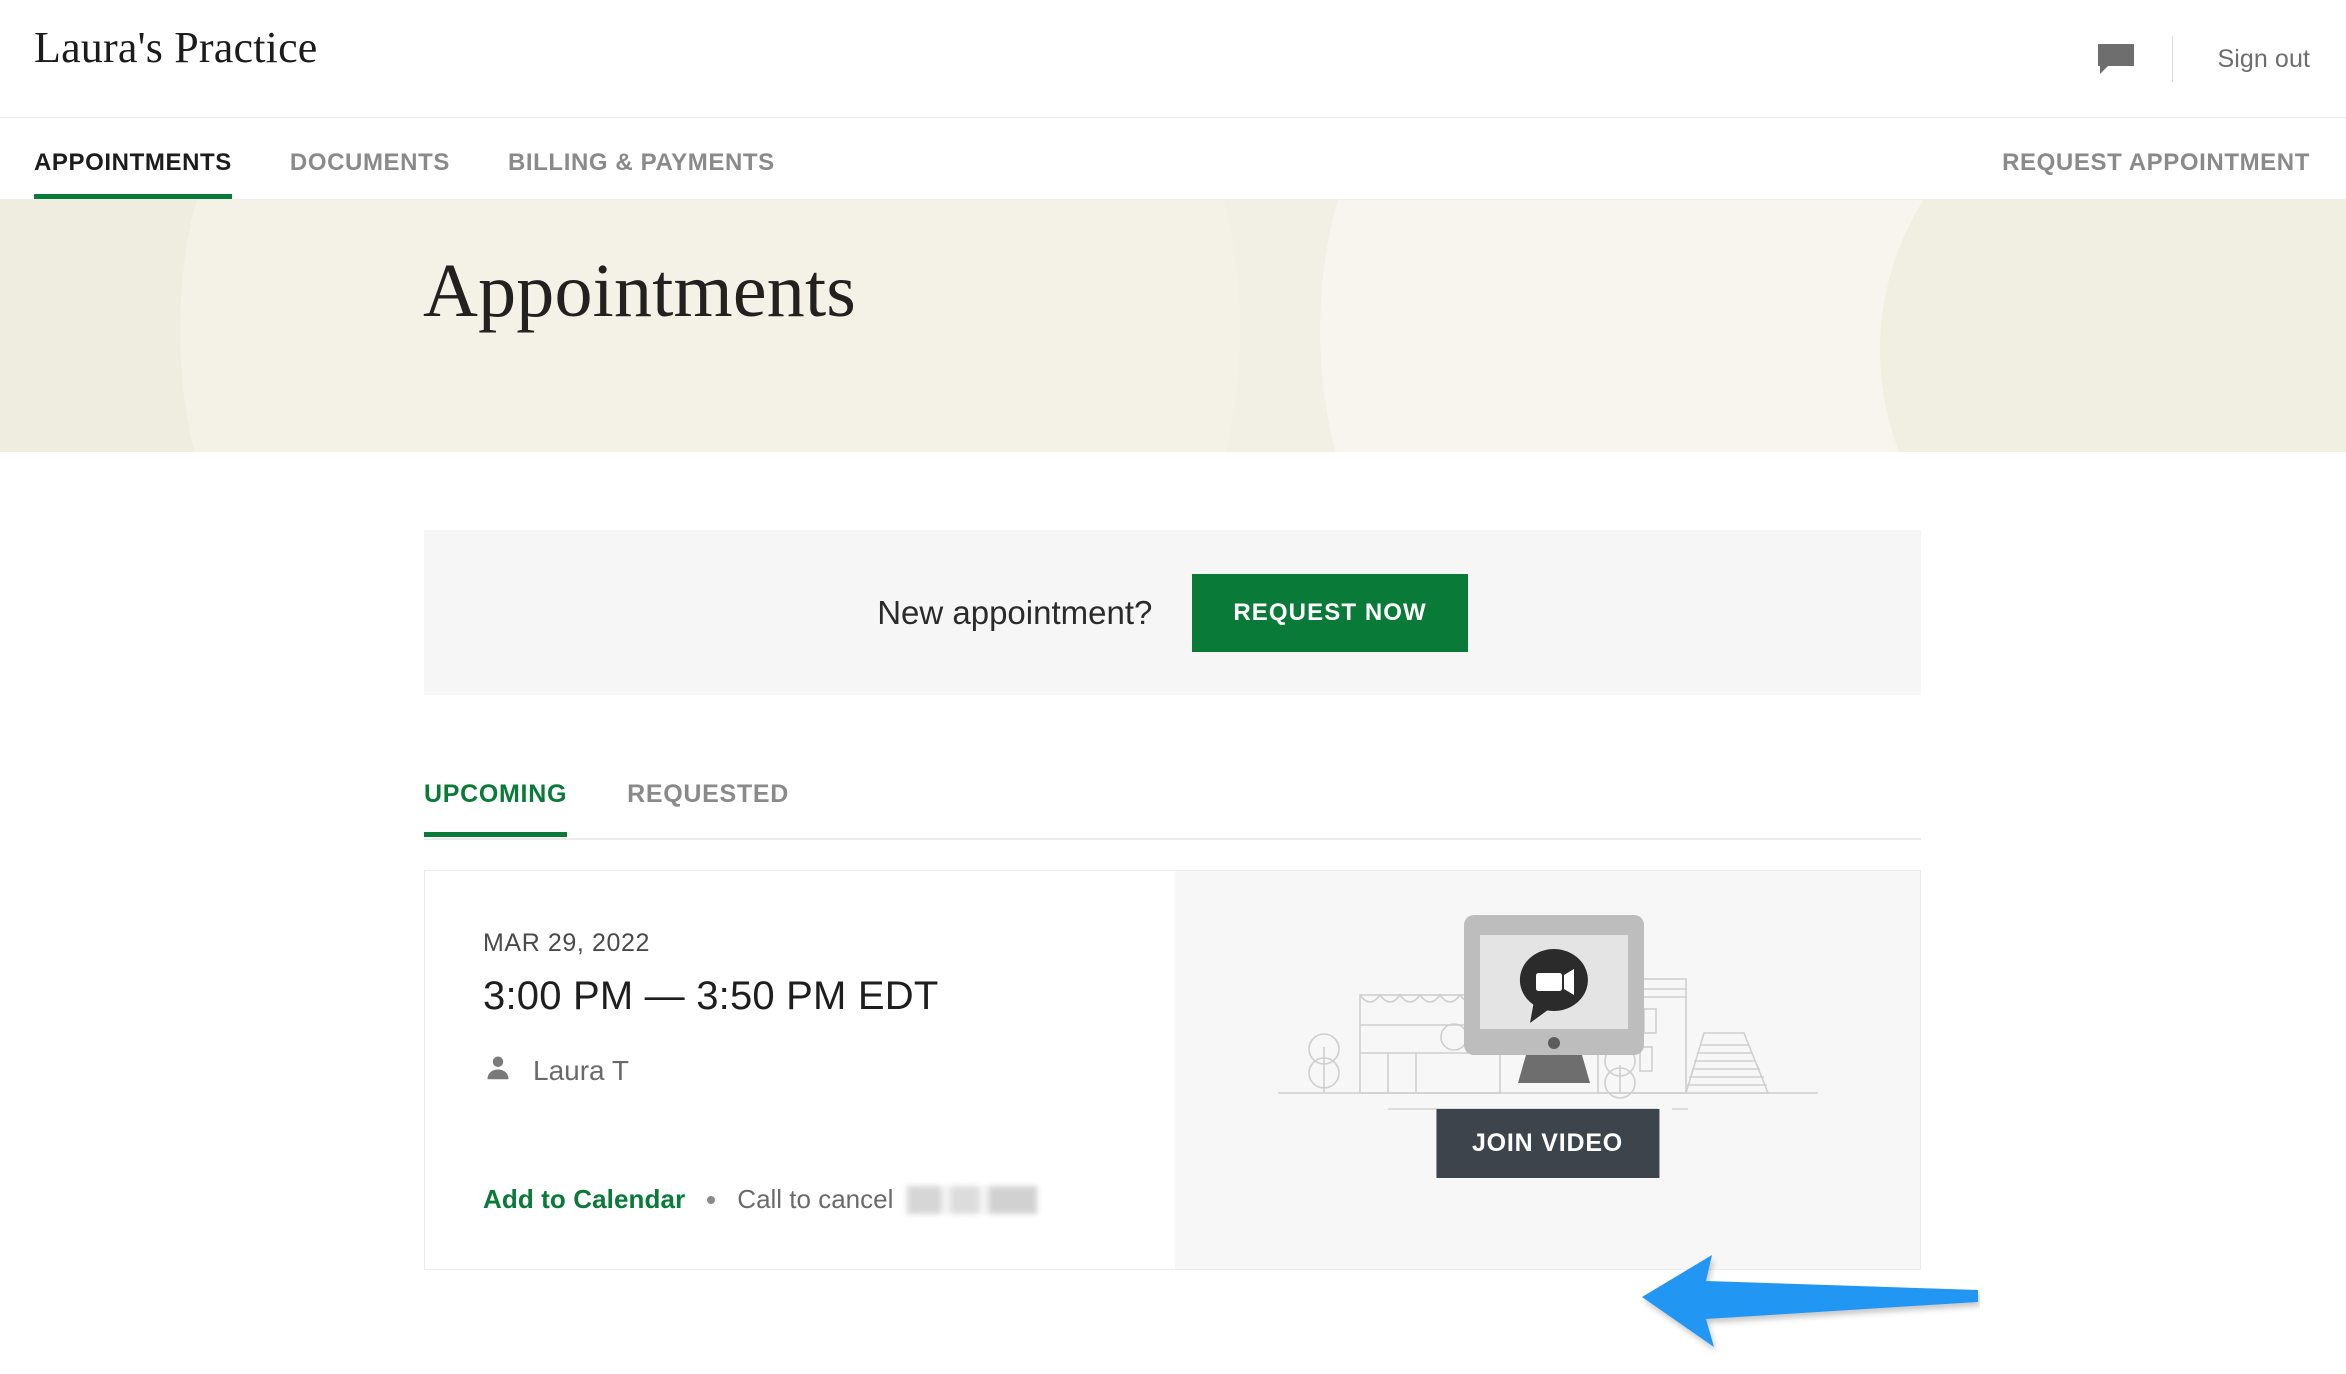 Image resolution: width=2346 pixels, height=1374 pixels. What do you see at coordinates (567, 943) in the screenshot?
I see `appointment-date: MAR 29, 2022` at bounding box center [567, 943].